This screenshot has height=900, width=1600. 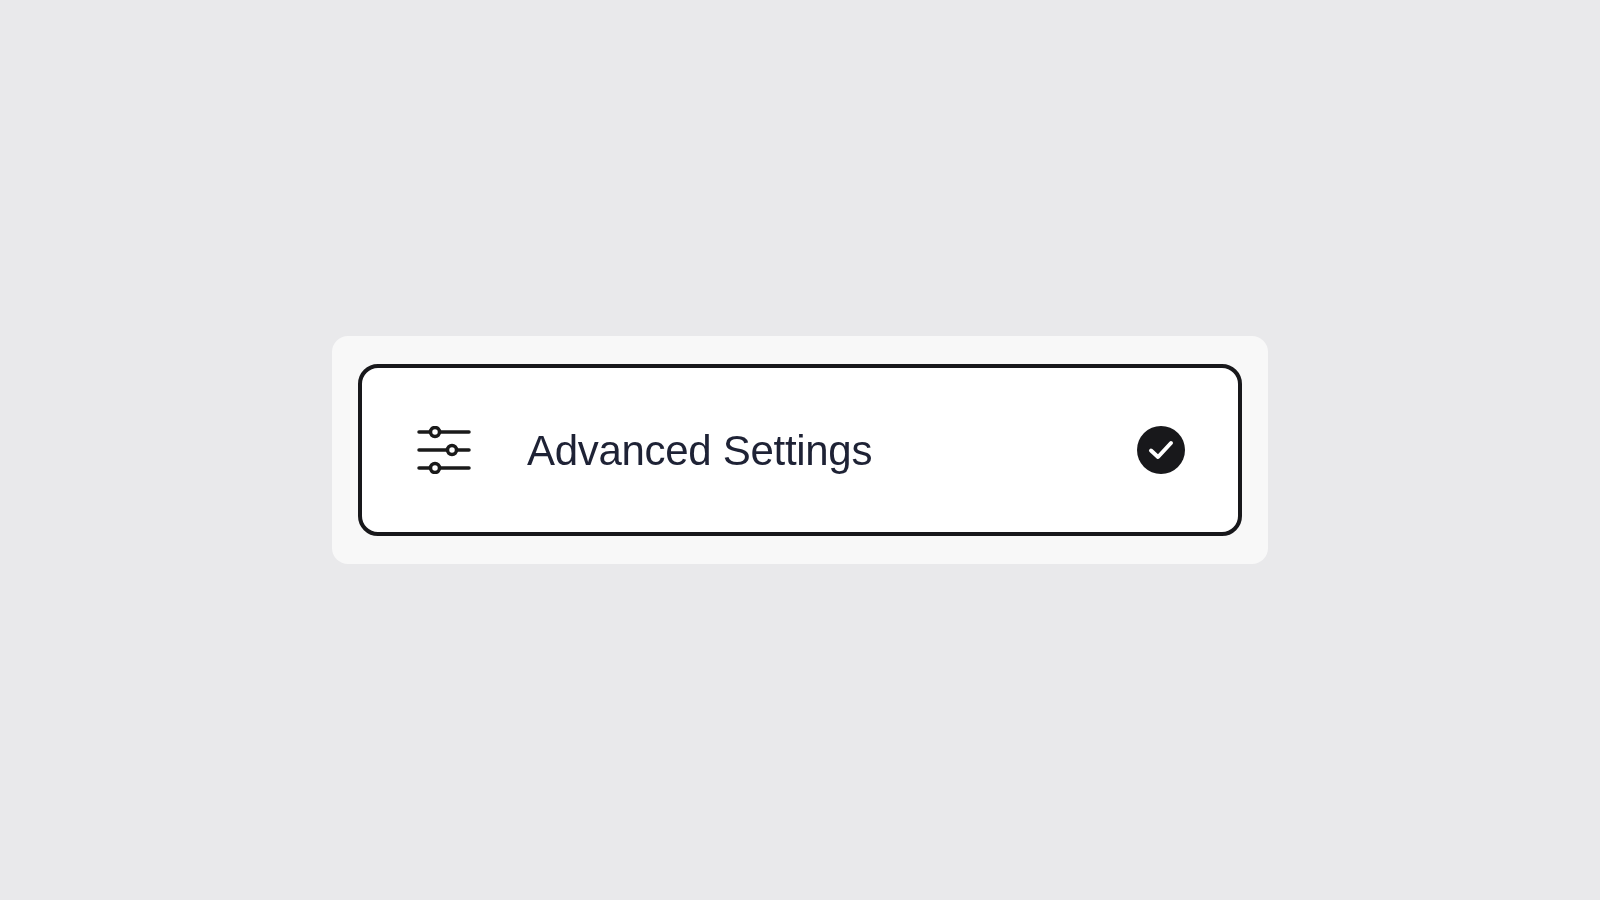 I want to click on settings-option-card: Advanced Settings, so click(x=800, y=450).